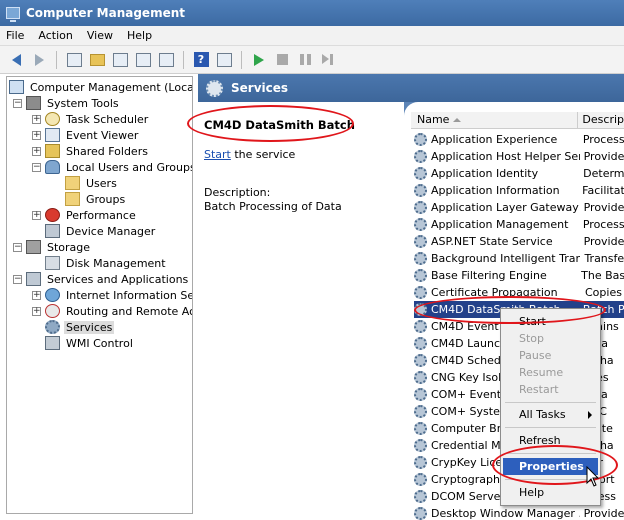 This screenshot has height=520, width=624. I want to click on tree-item-services-and-applications: − Services and Applications, so click(101, 279).